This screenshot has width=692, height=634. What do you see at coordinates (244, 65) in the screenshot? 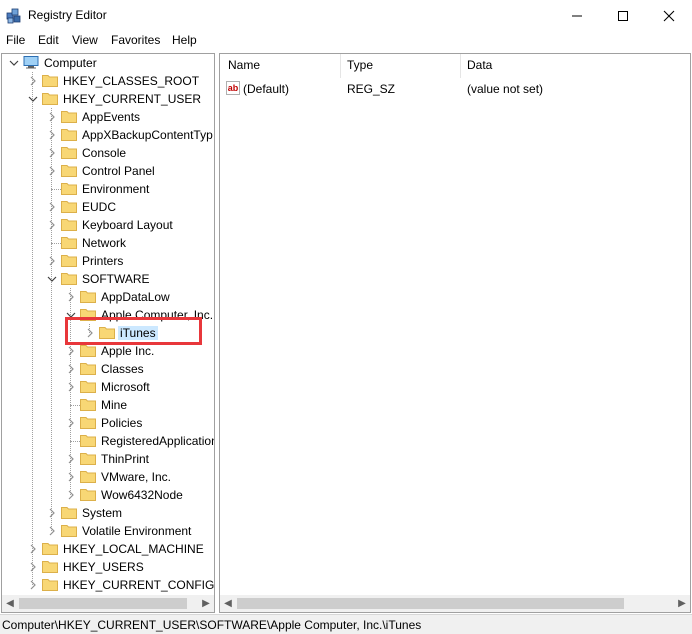
I see `column-header-name: Name` at bounding box center [244, 65].